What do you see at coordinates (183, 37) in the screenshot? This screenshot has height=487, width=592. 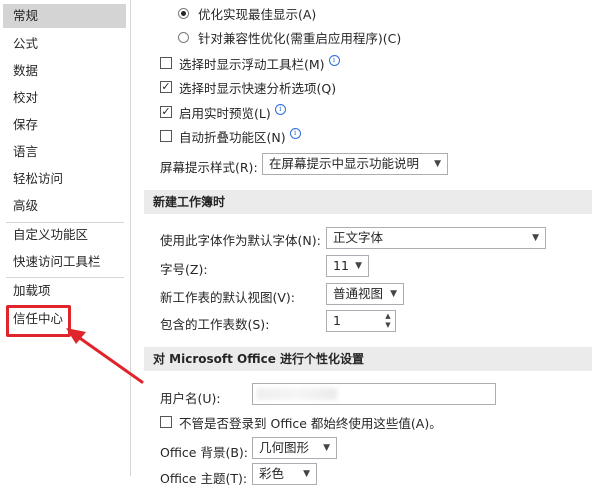 I see `radio-compatibility` at bounding box center [183, 37].